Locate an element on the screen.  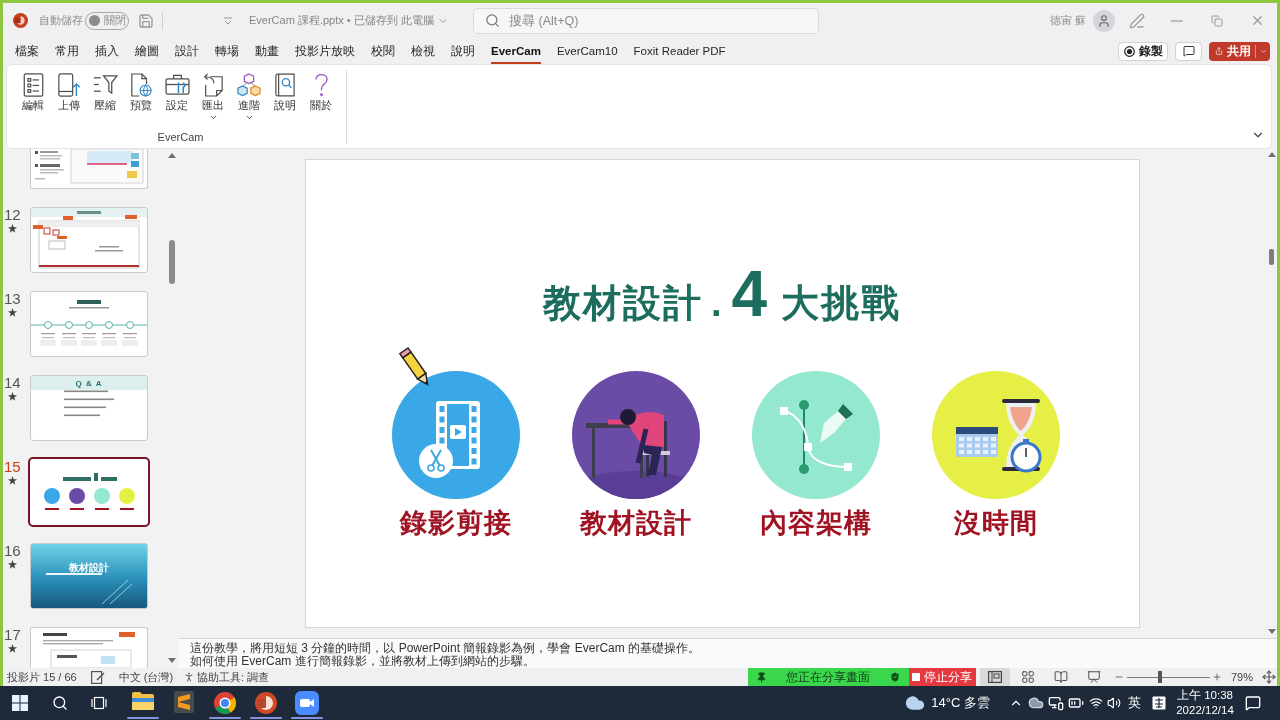
browser-icon is located at coordinates (225, 703).